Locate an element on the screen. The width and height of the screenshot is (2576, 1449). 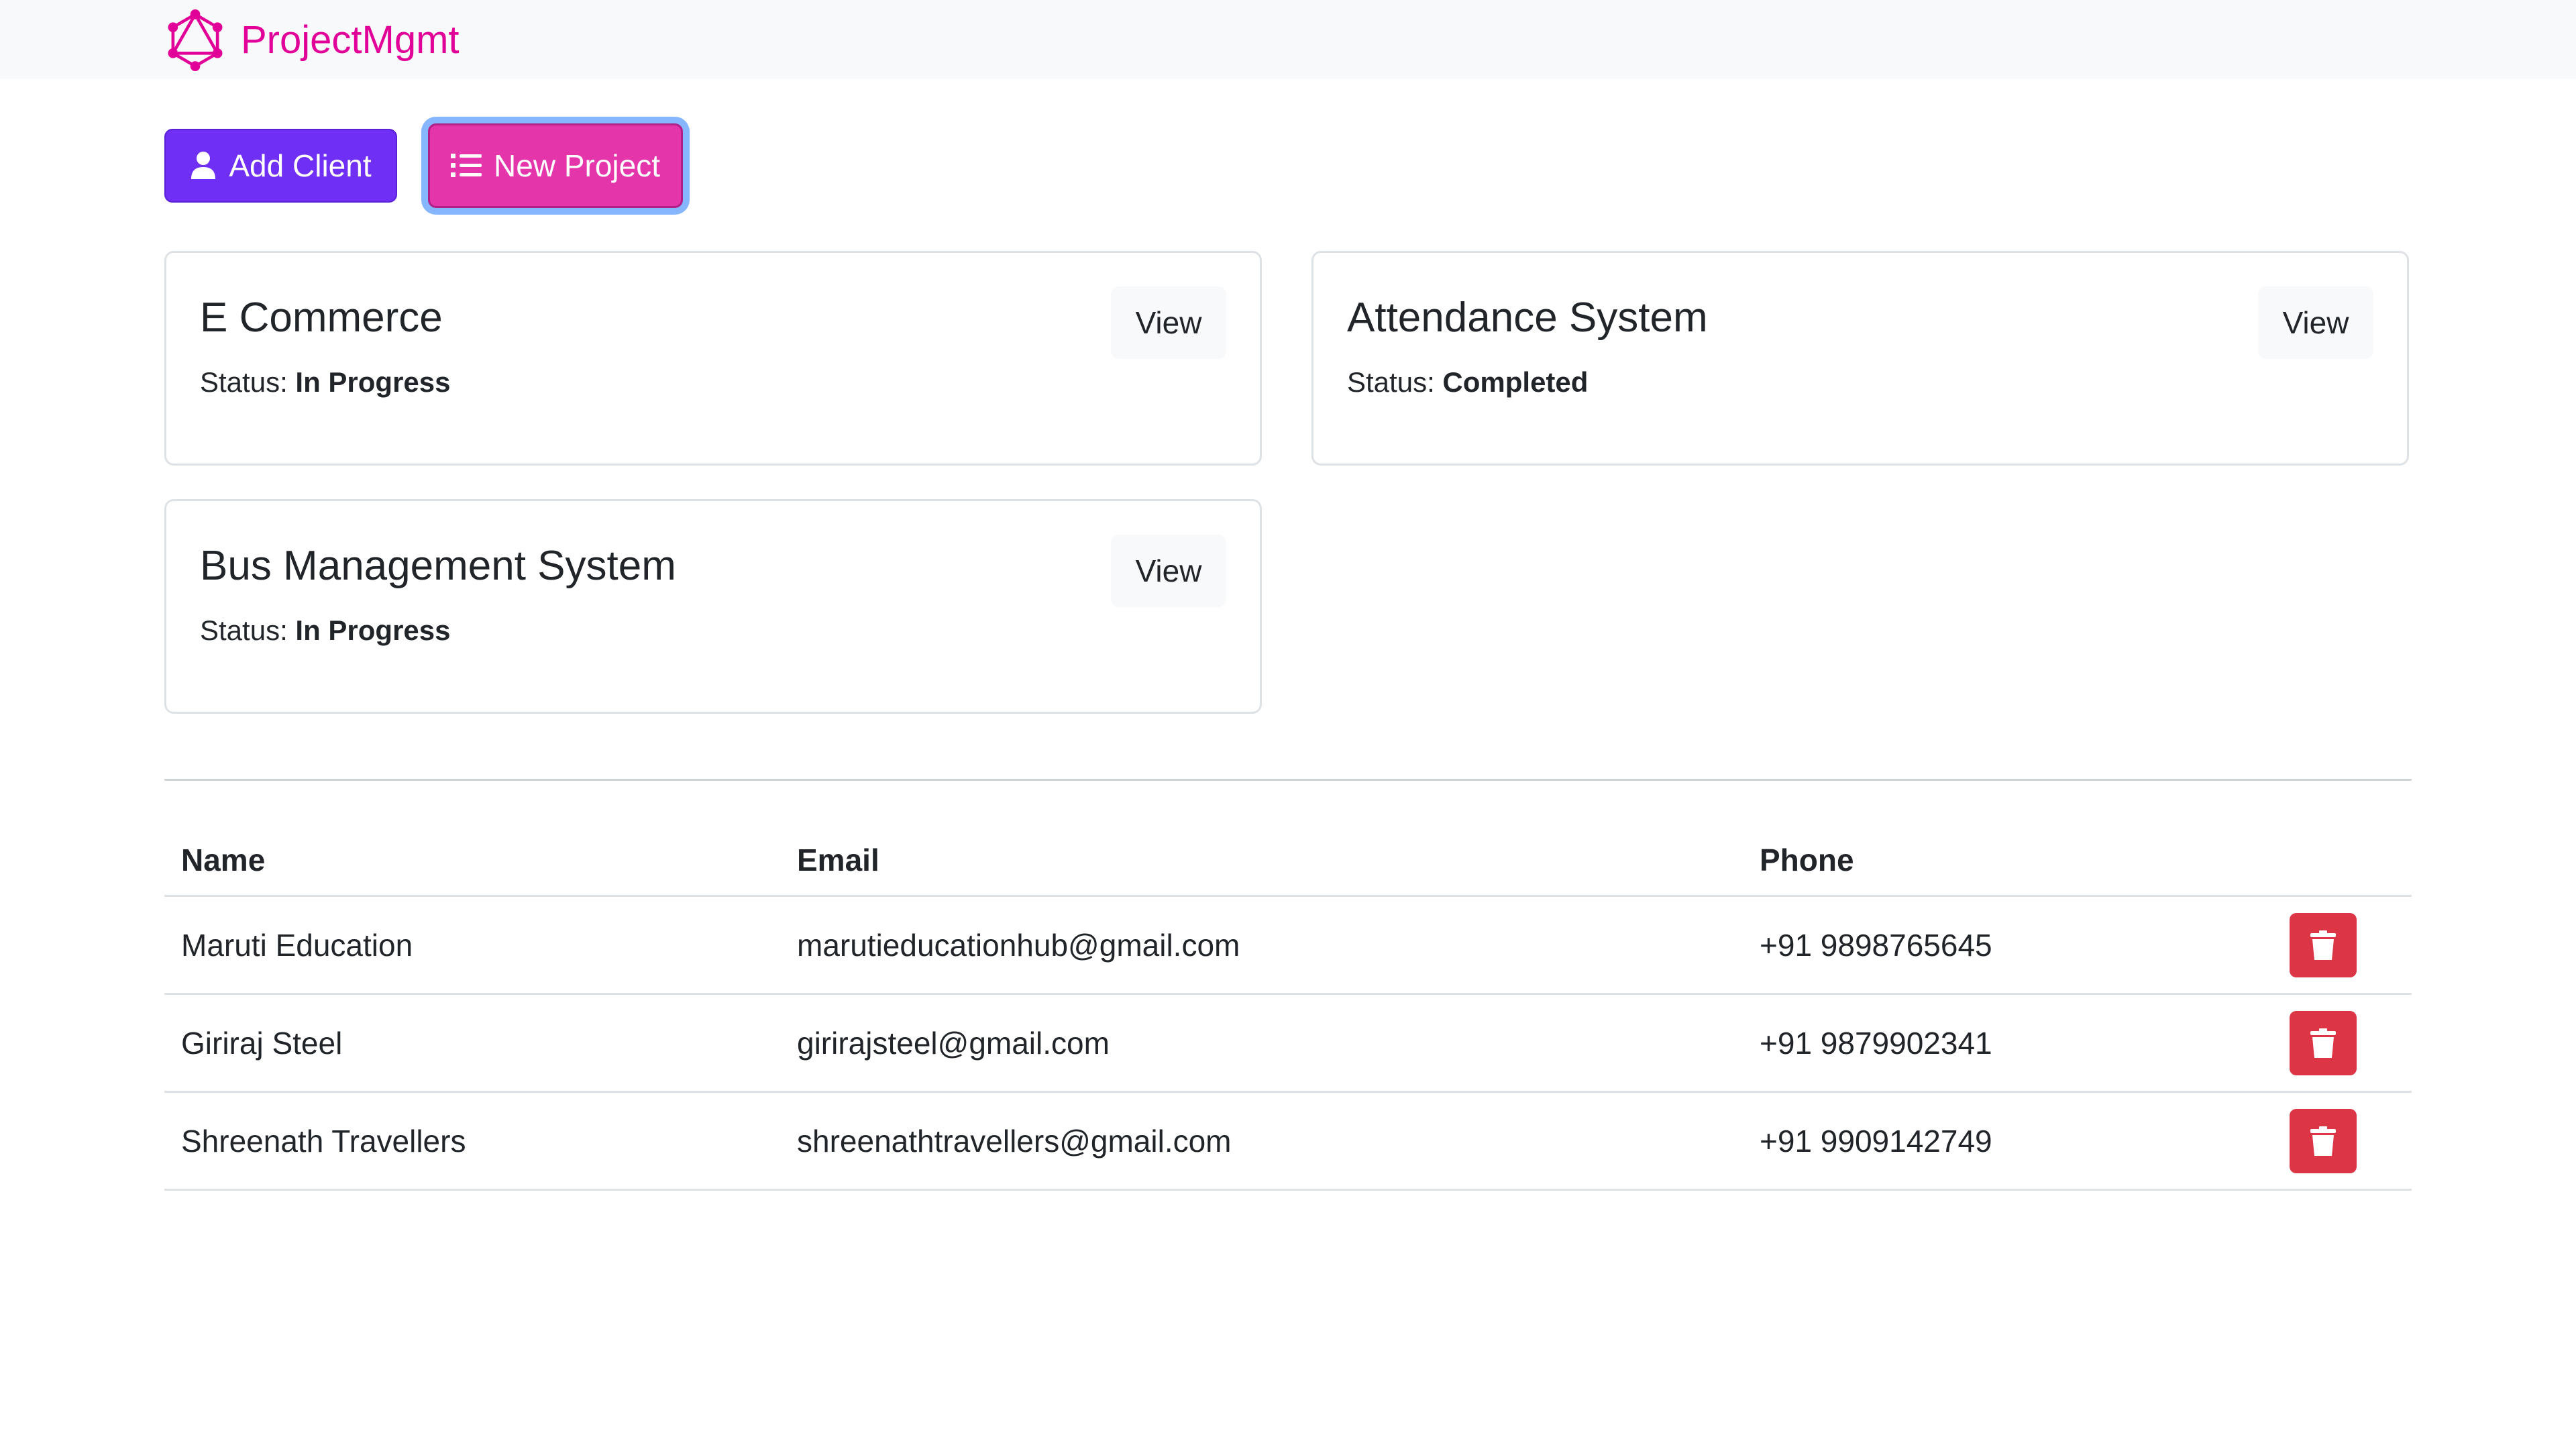
brand-name: ProjectMgmt is located at coordinates (350, 40).